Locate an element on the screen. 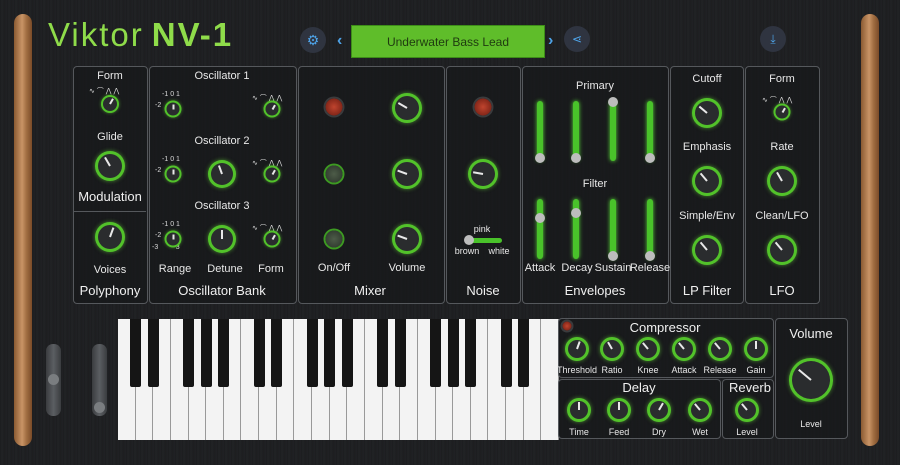 The width and height of the screenshot is (900, 465). chevron-left-icon: ‹ is located at coordinates (340, 40).